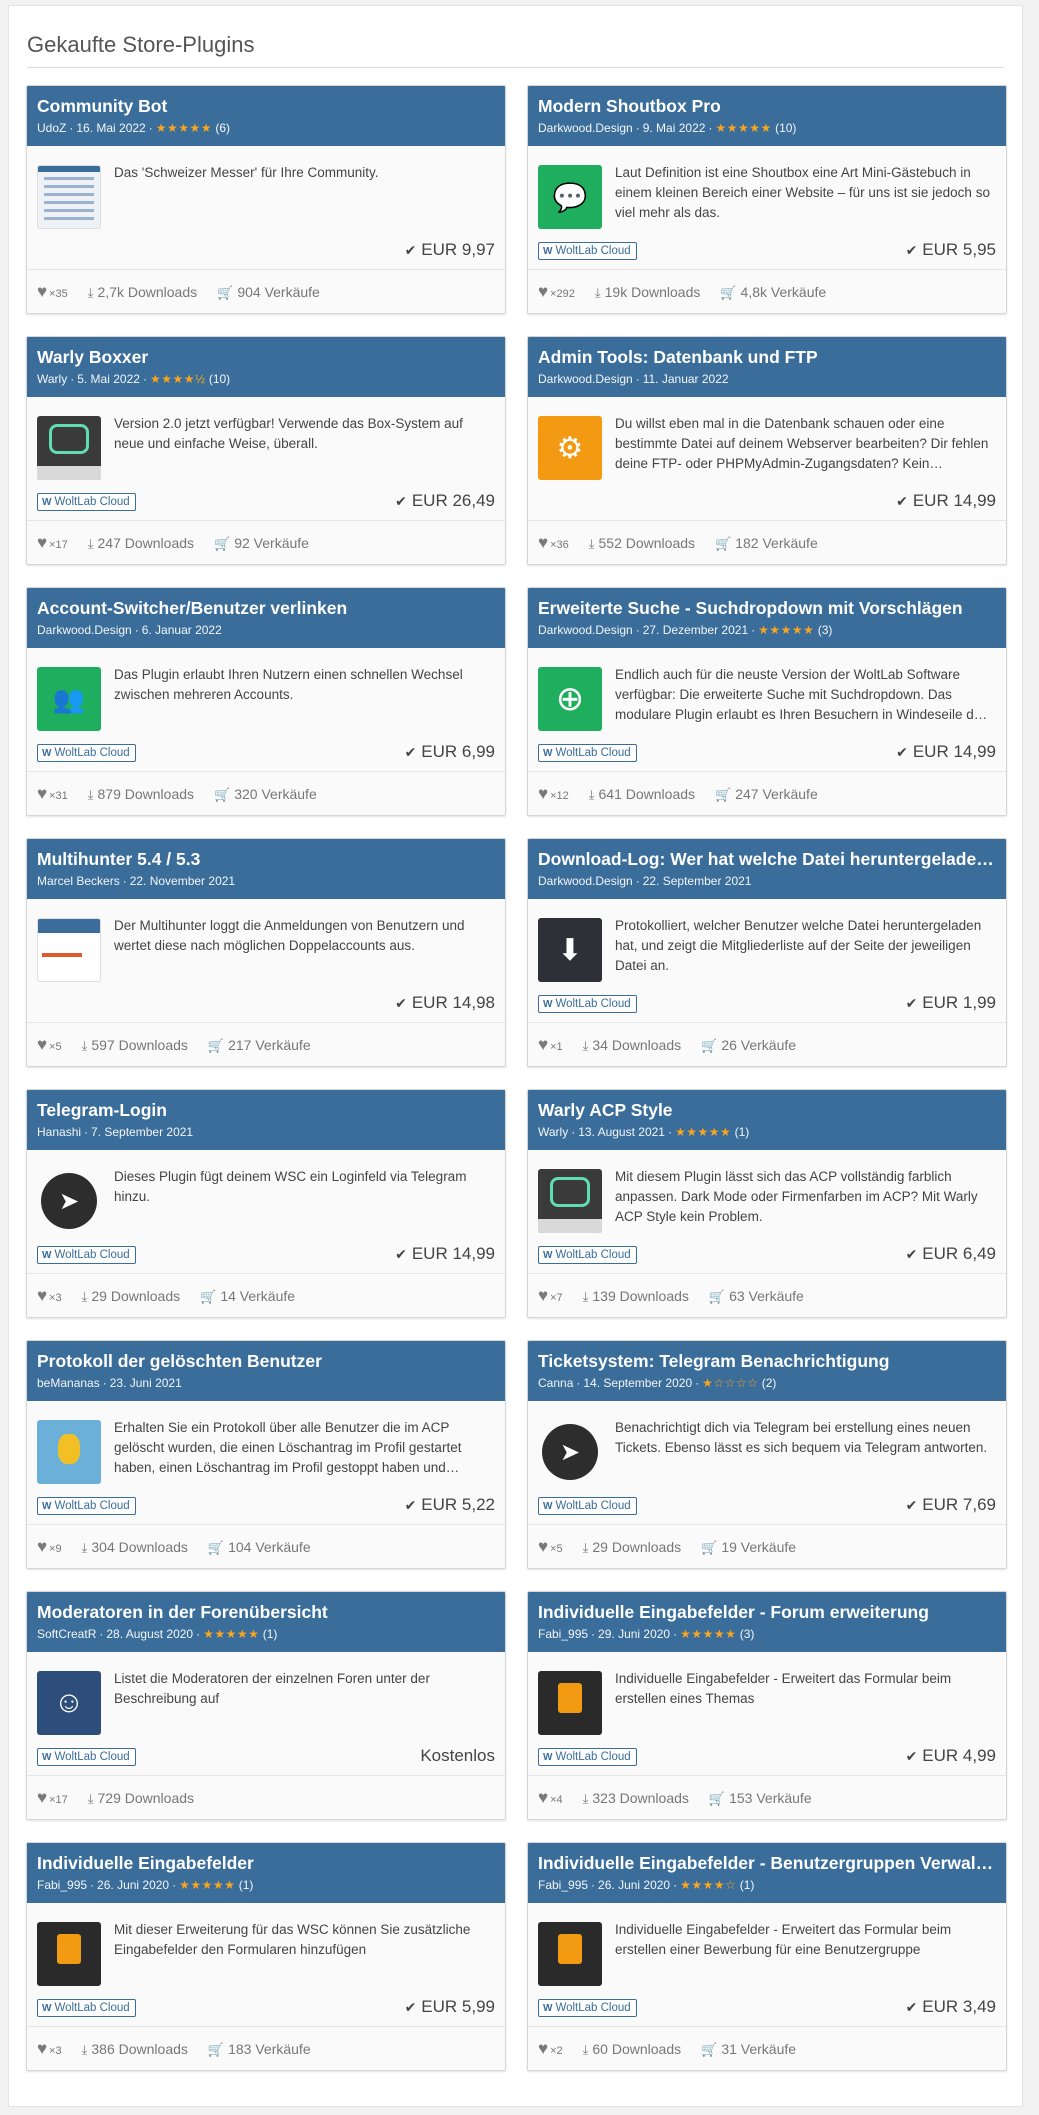 The width and height of the screenshot is (1039, 2115). I want to click on likes-count: ×9, so click(55, 1549).